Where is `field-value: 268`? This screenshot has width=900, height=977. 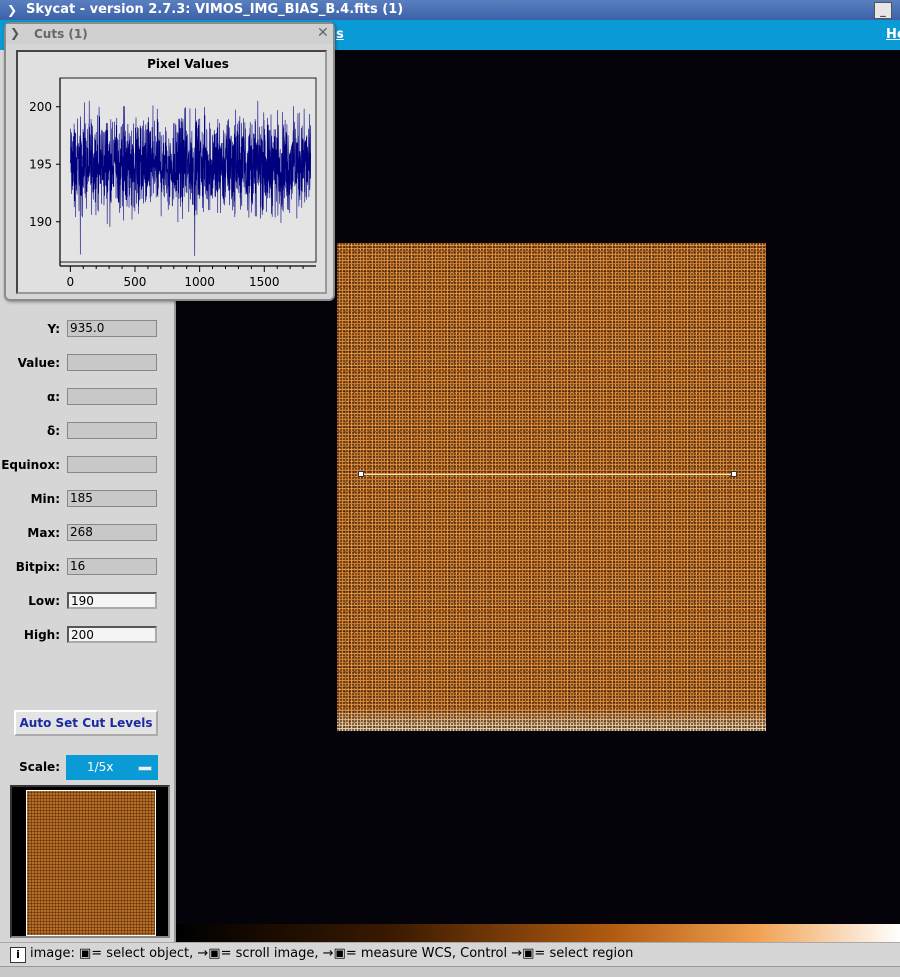 field-value: 268 is located at coordinates (112, 532).